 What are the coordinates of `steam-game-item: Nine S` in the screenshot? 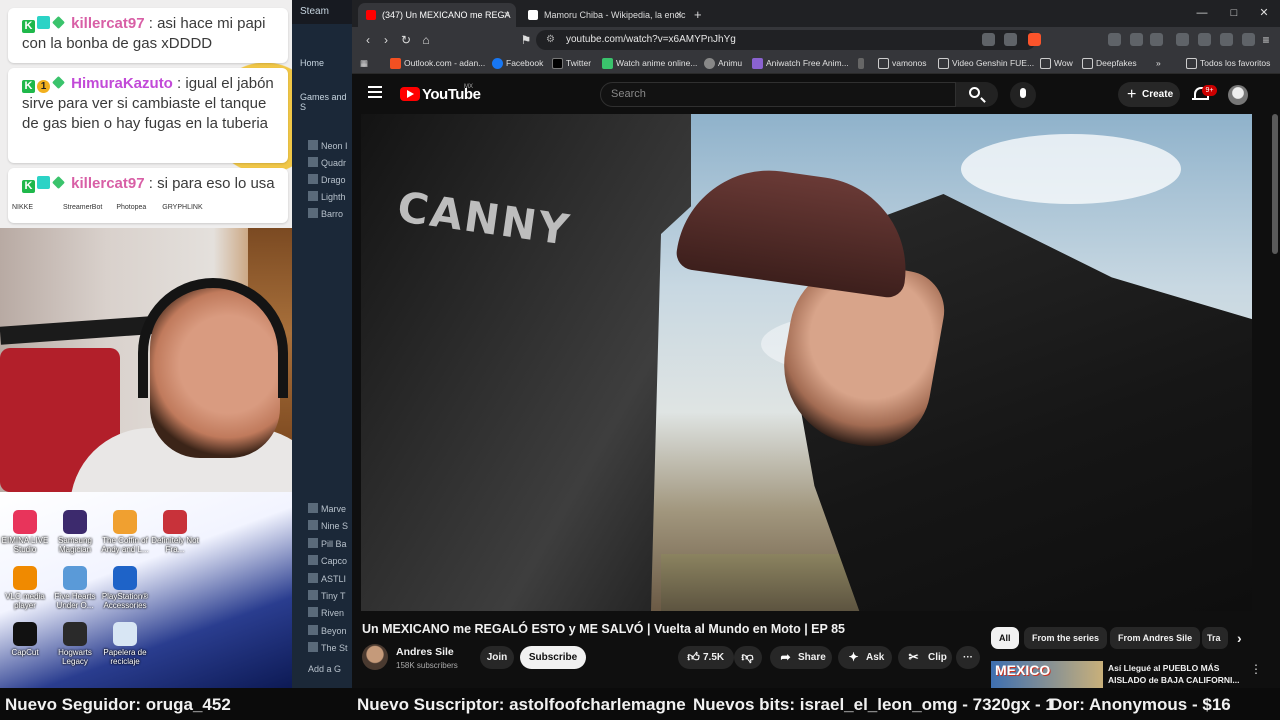 It's located at (328, 525).